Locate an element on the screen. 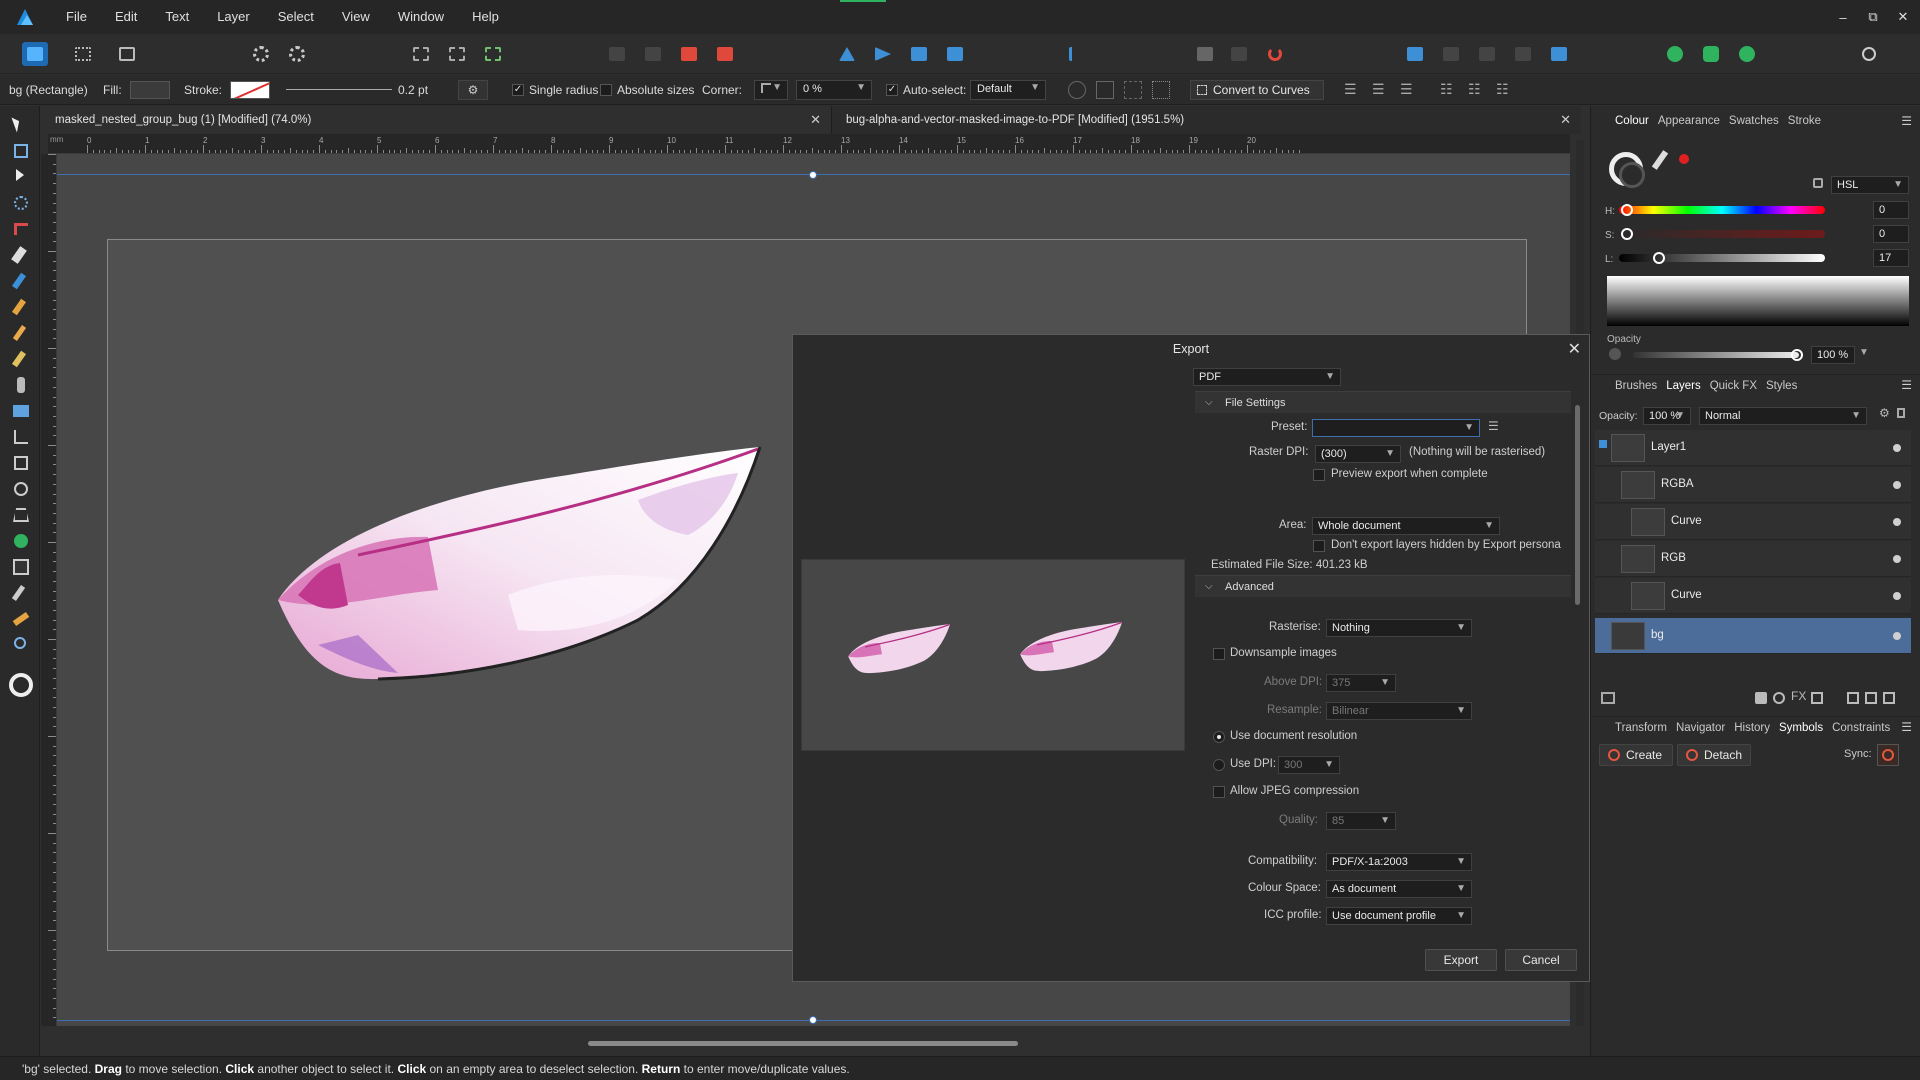 This screenshot has height=1080, width=1920. fill-tool-icon is located at coordinates (21, 359).